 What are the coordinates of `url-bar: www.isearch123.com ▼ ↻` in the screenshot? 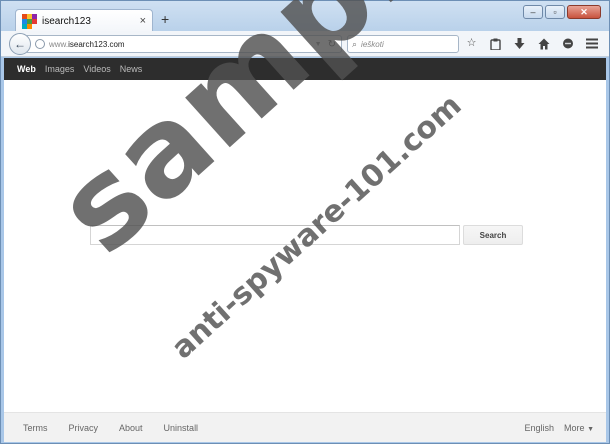 It's located at (184, 44).